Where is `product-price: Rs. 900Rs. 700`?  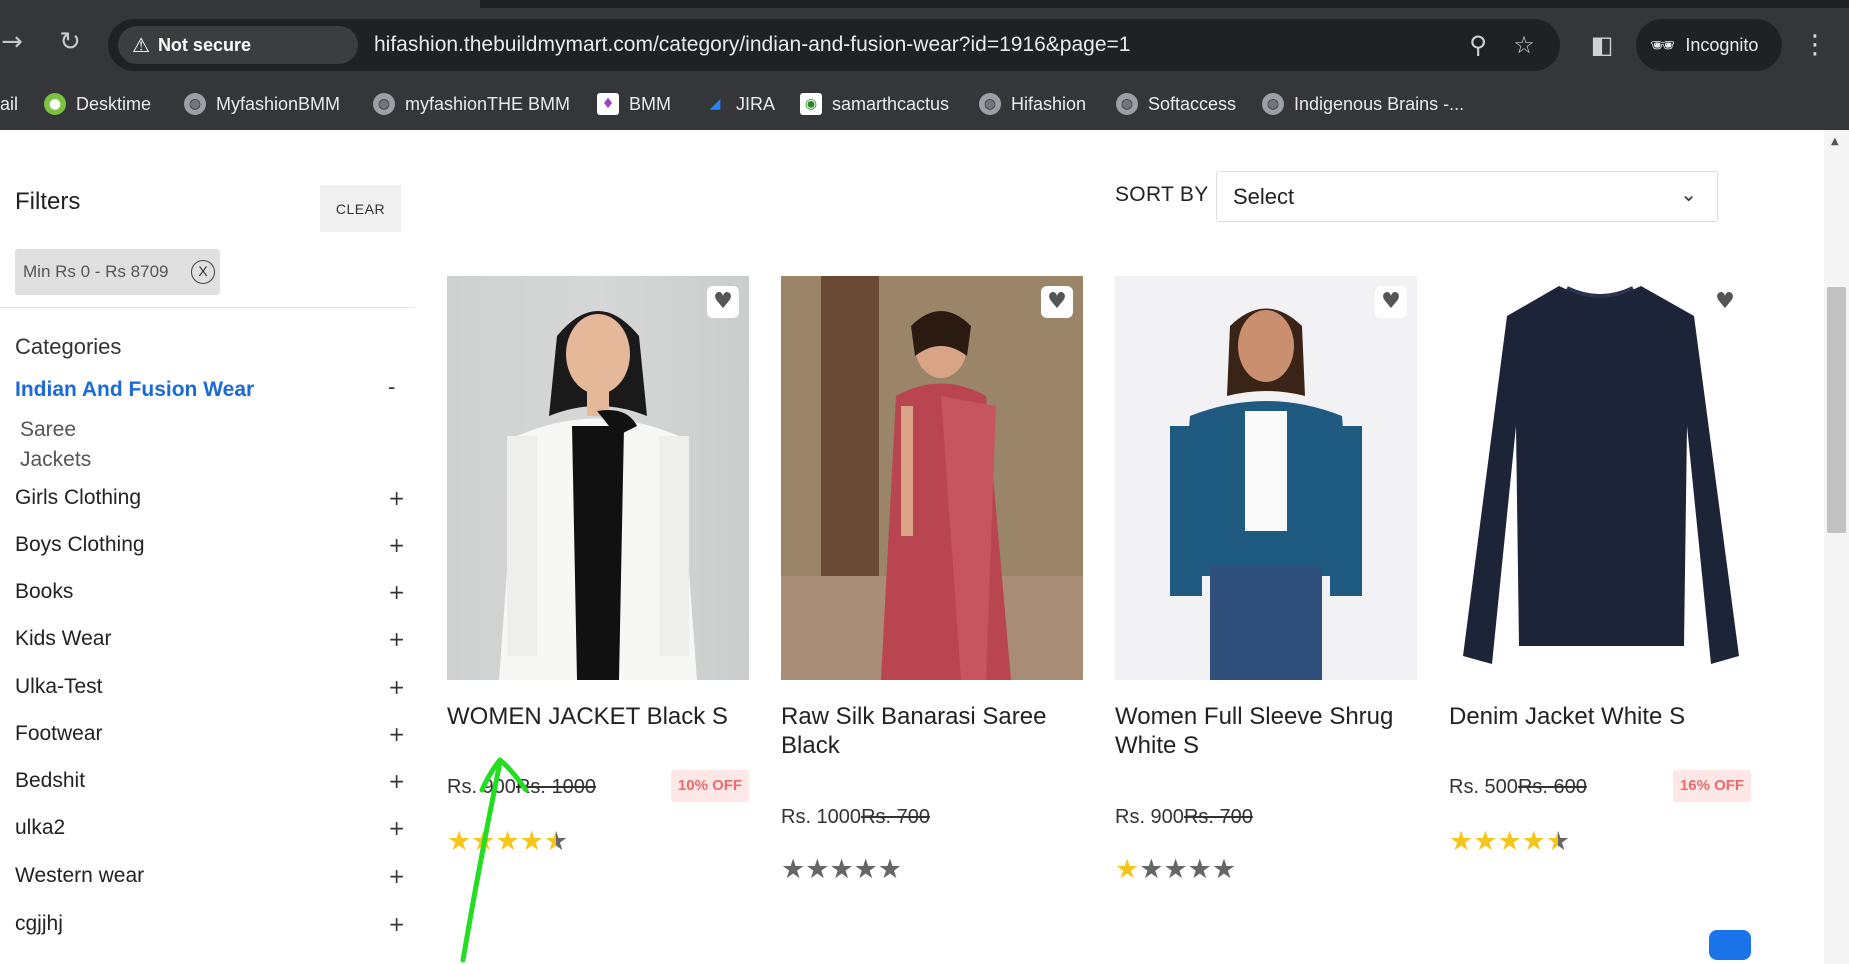 product-price: Rs. 900Rs. 700 is located at coordinates (1184, 817).